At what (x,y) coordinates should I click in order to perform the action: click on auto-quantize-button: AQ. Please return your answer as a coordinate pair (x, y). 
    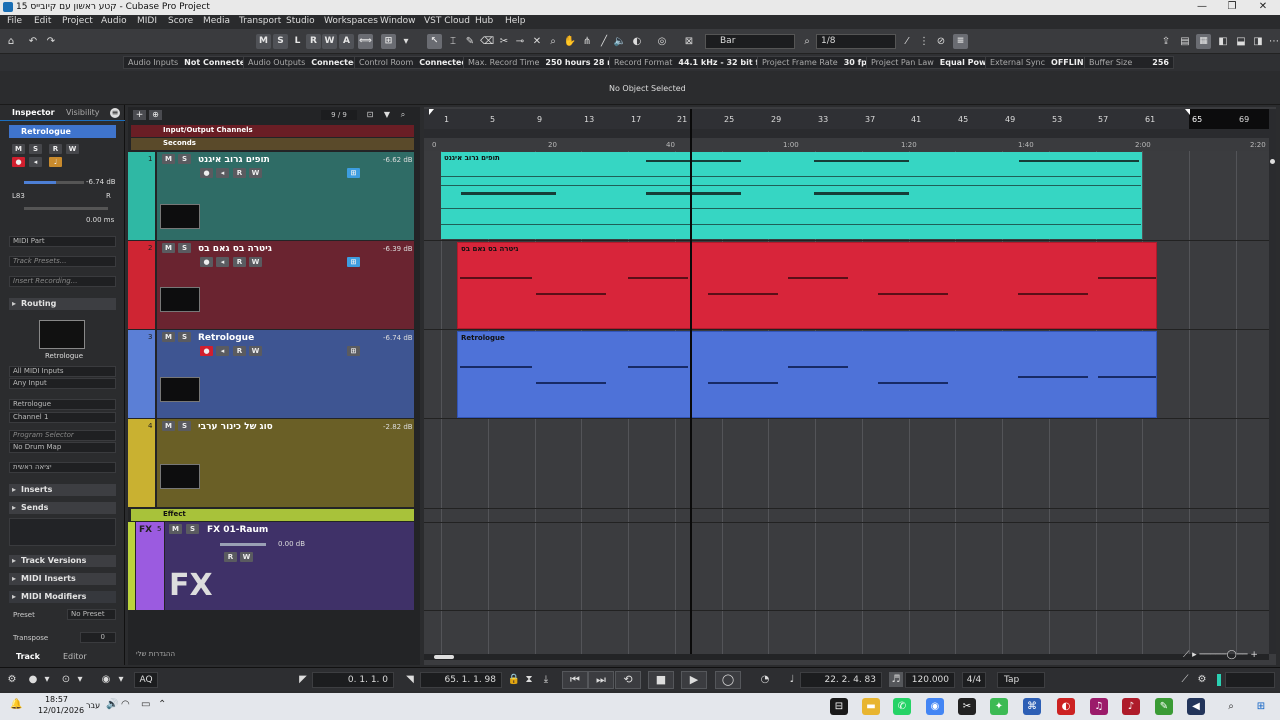
    Looking at the image, I should click on (146, 680).